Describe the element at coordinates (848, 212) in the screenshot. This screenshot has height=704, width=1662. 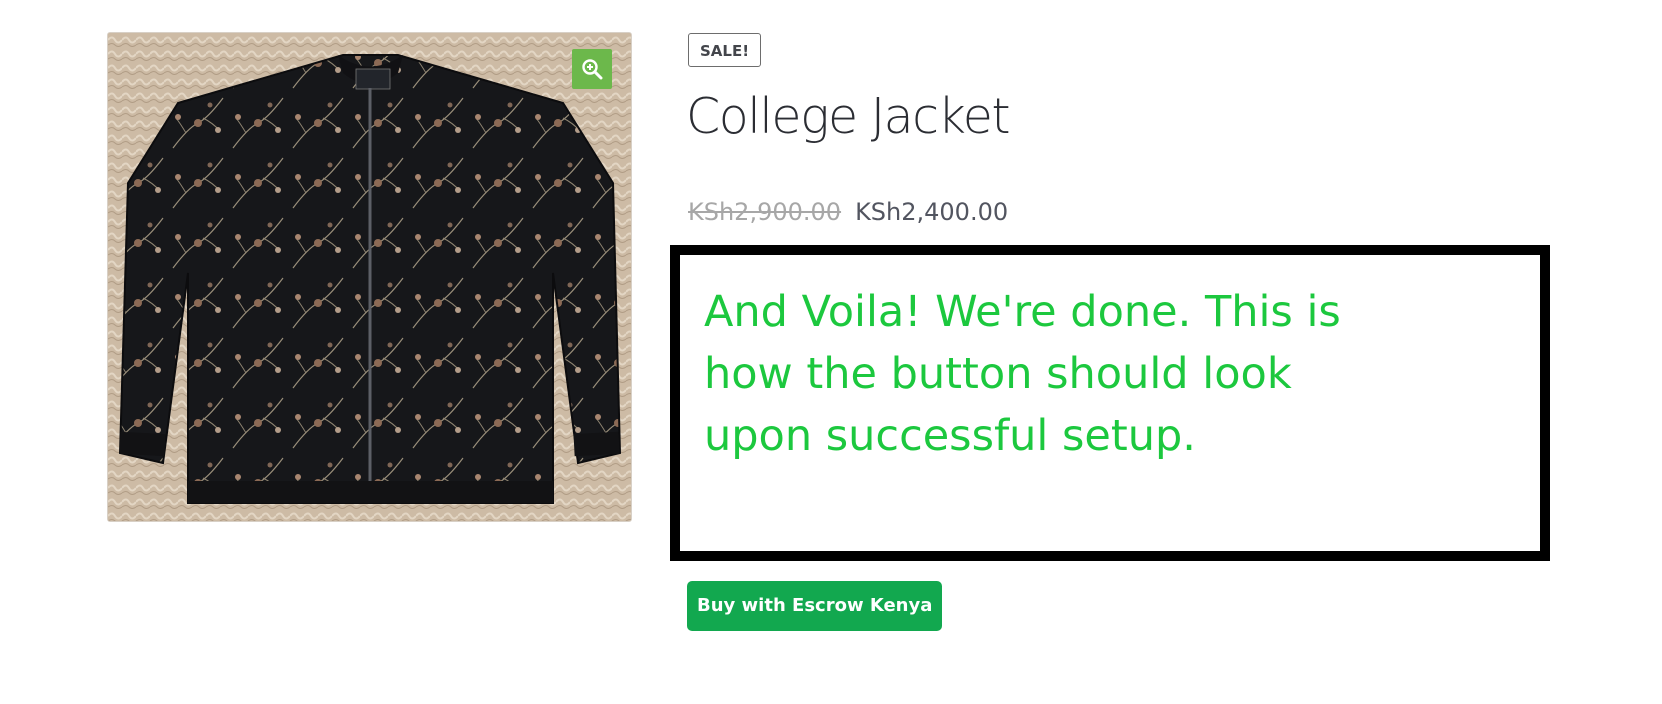
I see `product-price: KSh2,900.00 KSh2,400.00` at that location.